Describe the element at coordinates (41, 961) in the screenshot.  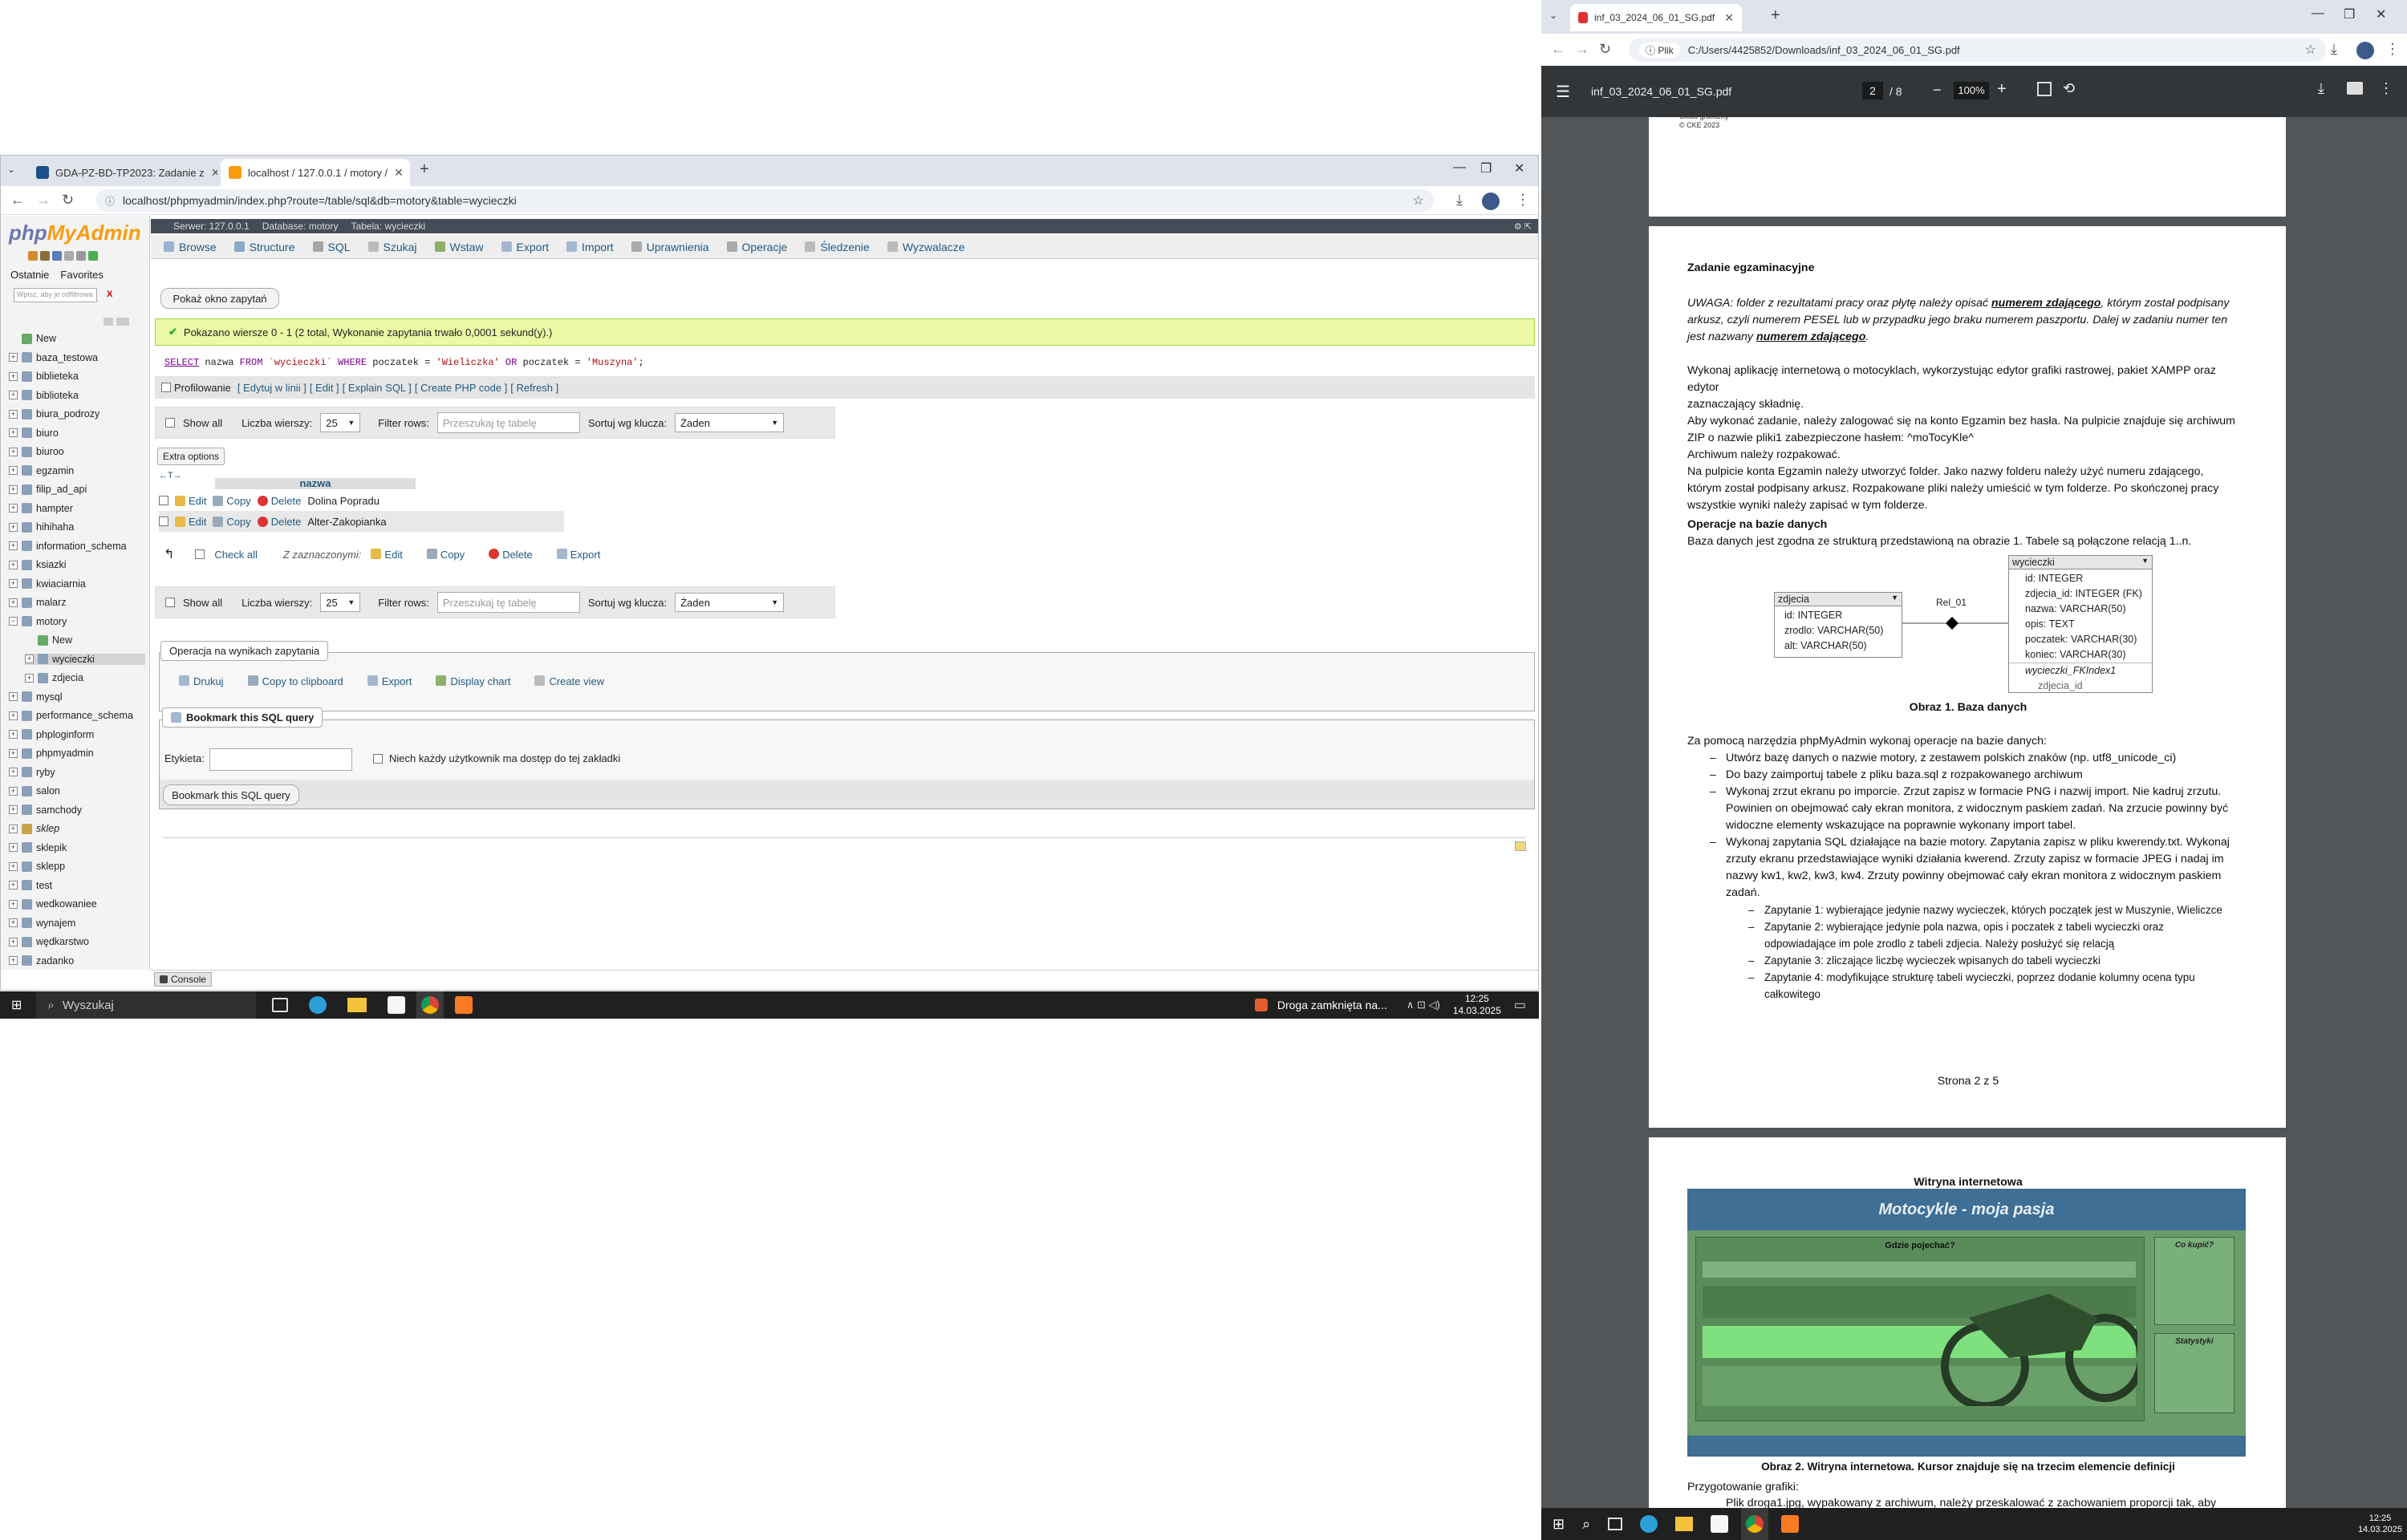
I see `sidebar-db-item: + zadanko` at that location.